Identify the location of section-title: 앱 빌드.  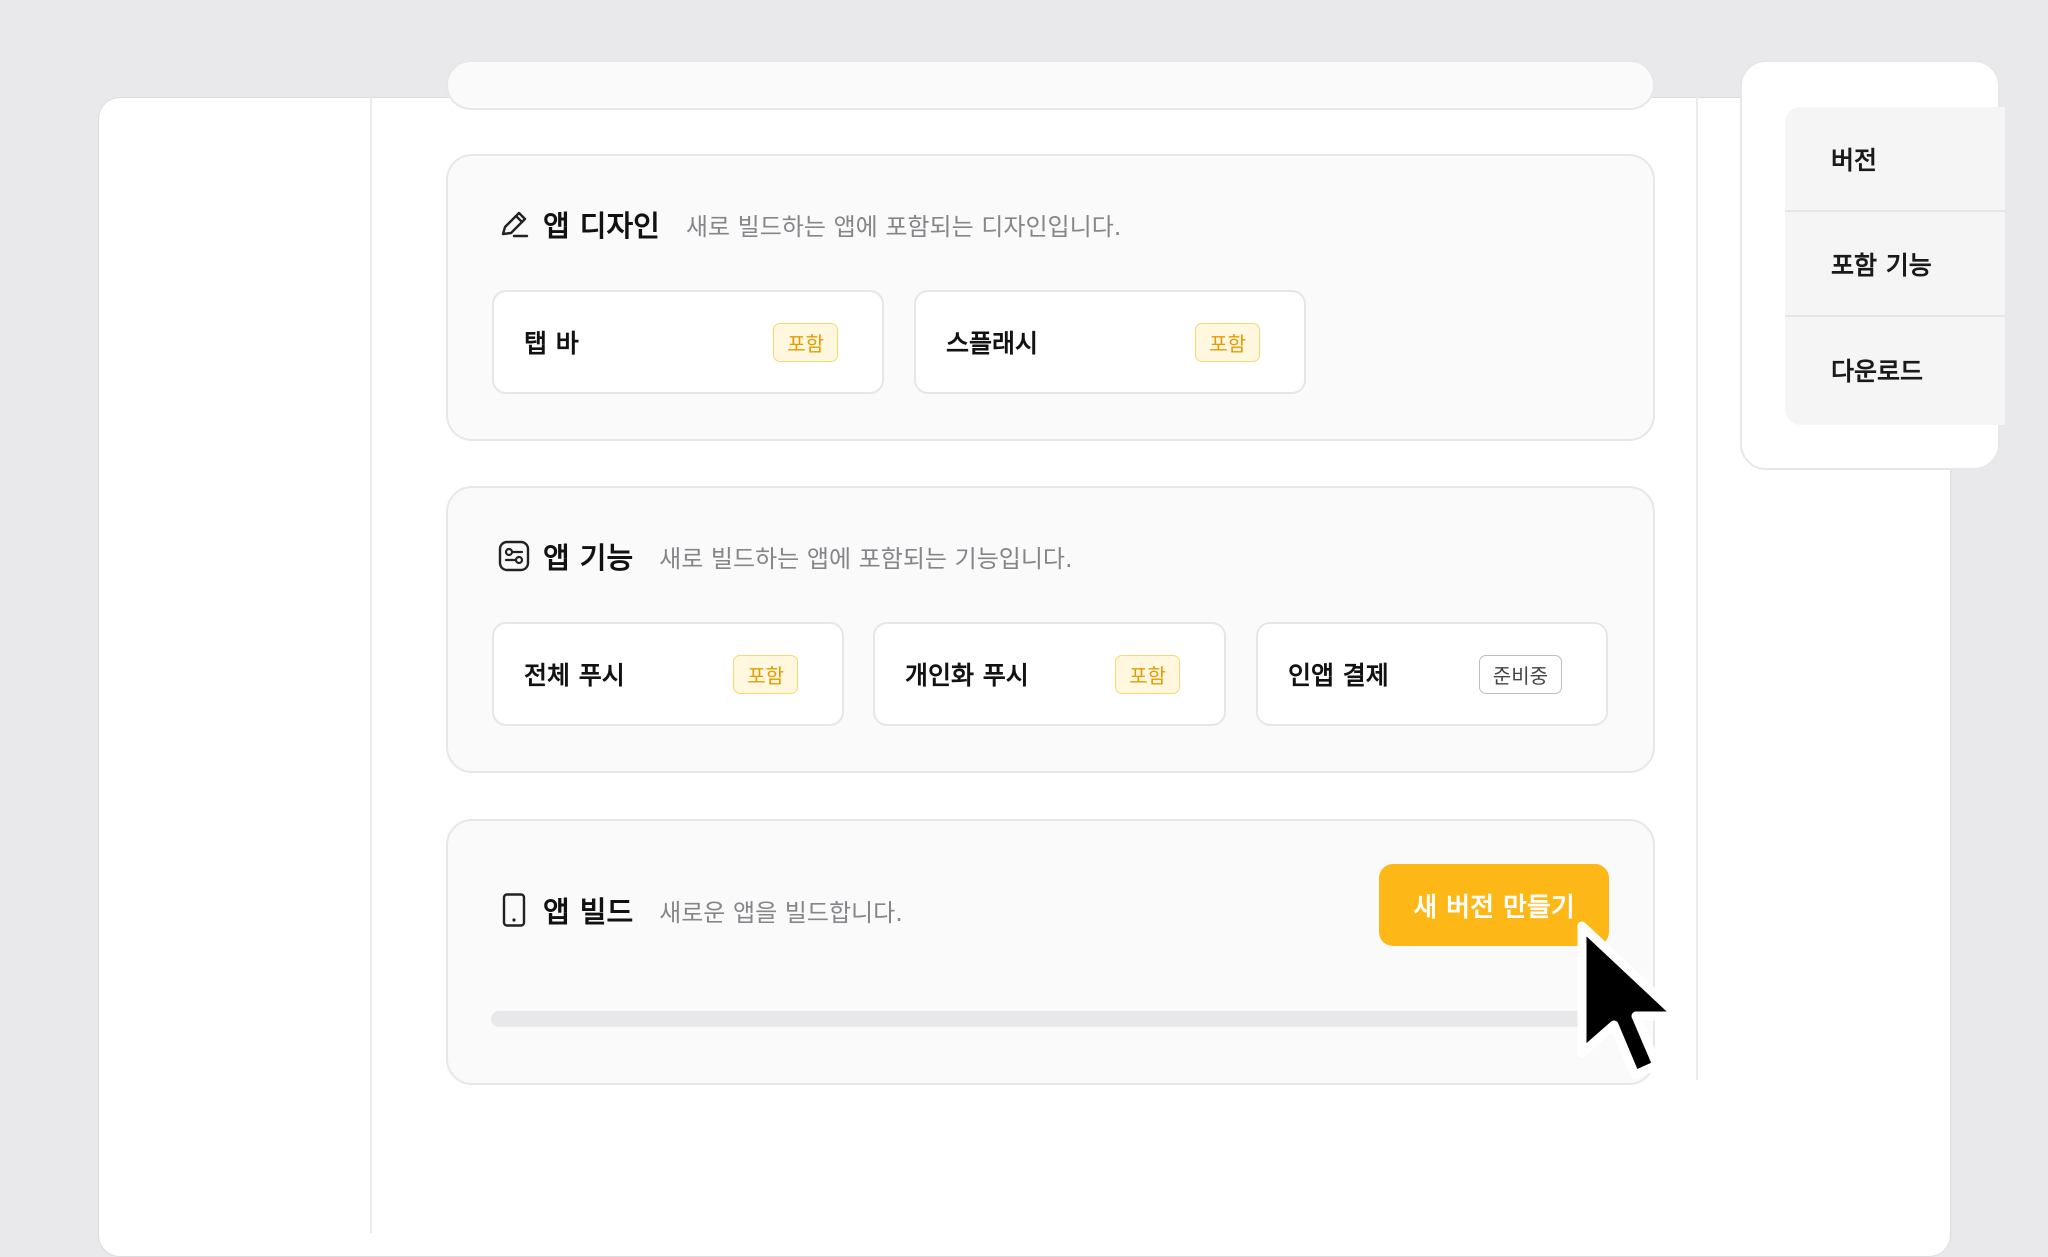
(588, 912).